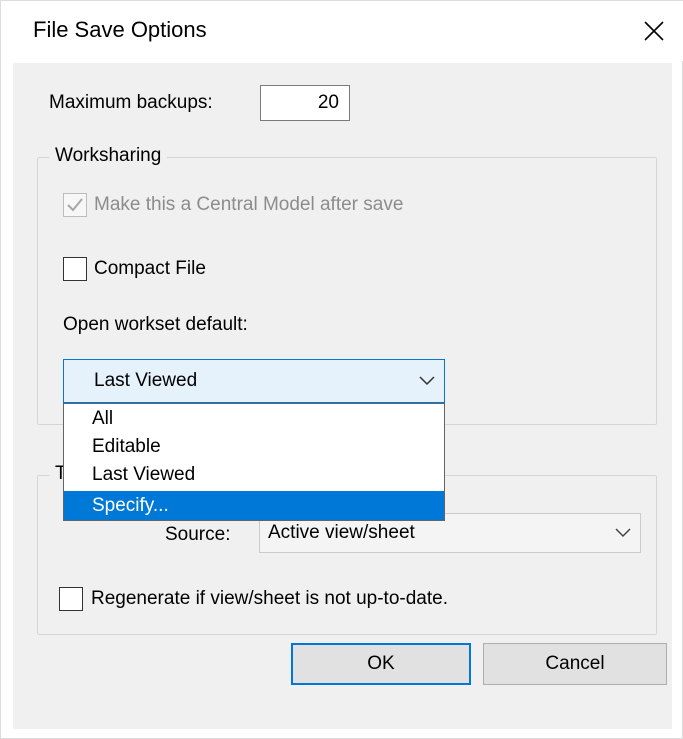 The height and width of the screenshot is (739, 683). I want to click on max-backups-label: Maximum backups:, so click(131, 102).